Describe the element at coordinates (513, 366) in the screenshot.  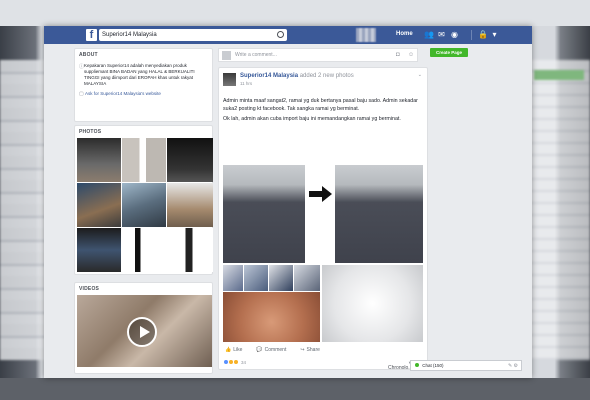
I see `chat-options-icon: ✎ ⚙` at that location.